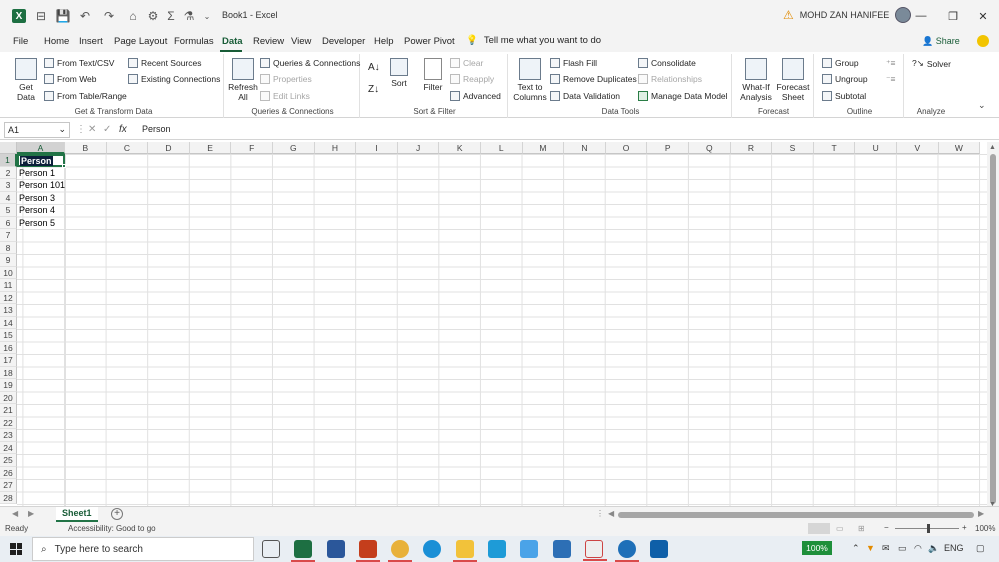  Describe the element at coordinates (8, 347) in the screenshot. I see `row-header-16: 16` at that location.